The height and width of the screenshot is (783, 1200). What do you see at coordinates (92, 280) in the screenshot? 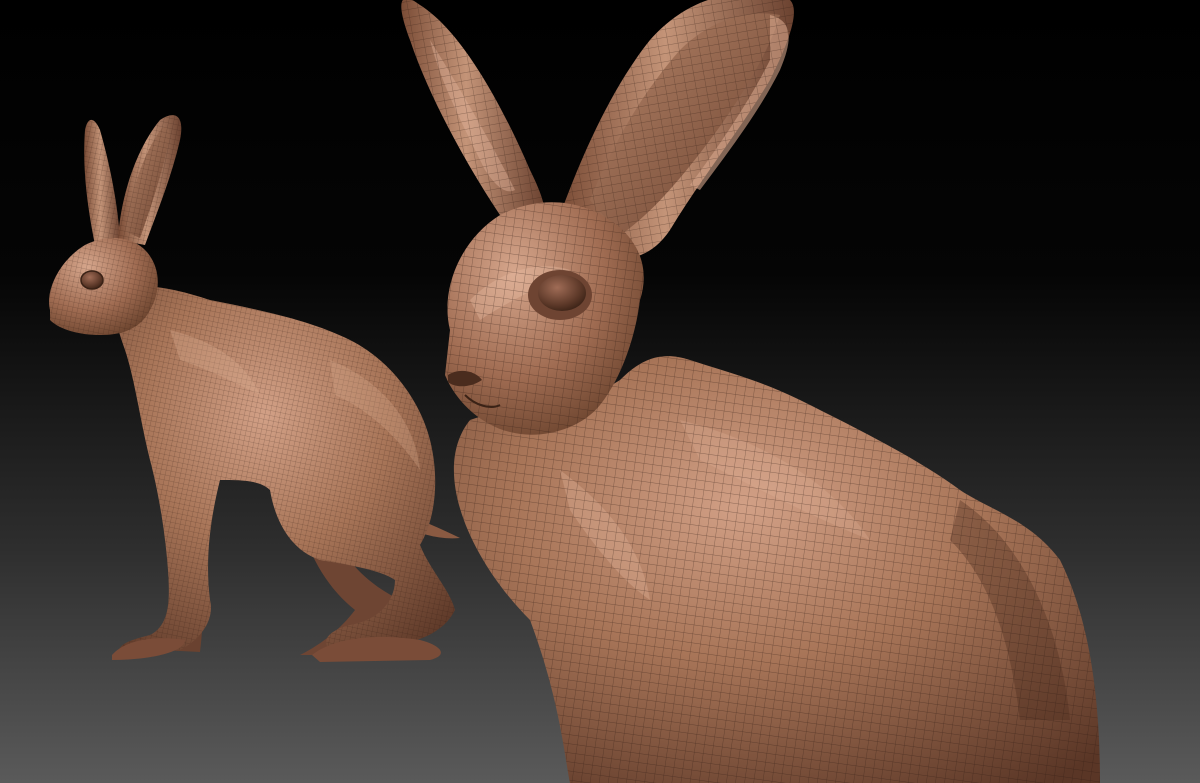
I see `hare-eye-small` at bounding box center [92, 280].